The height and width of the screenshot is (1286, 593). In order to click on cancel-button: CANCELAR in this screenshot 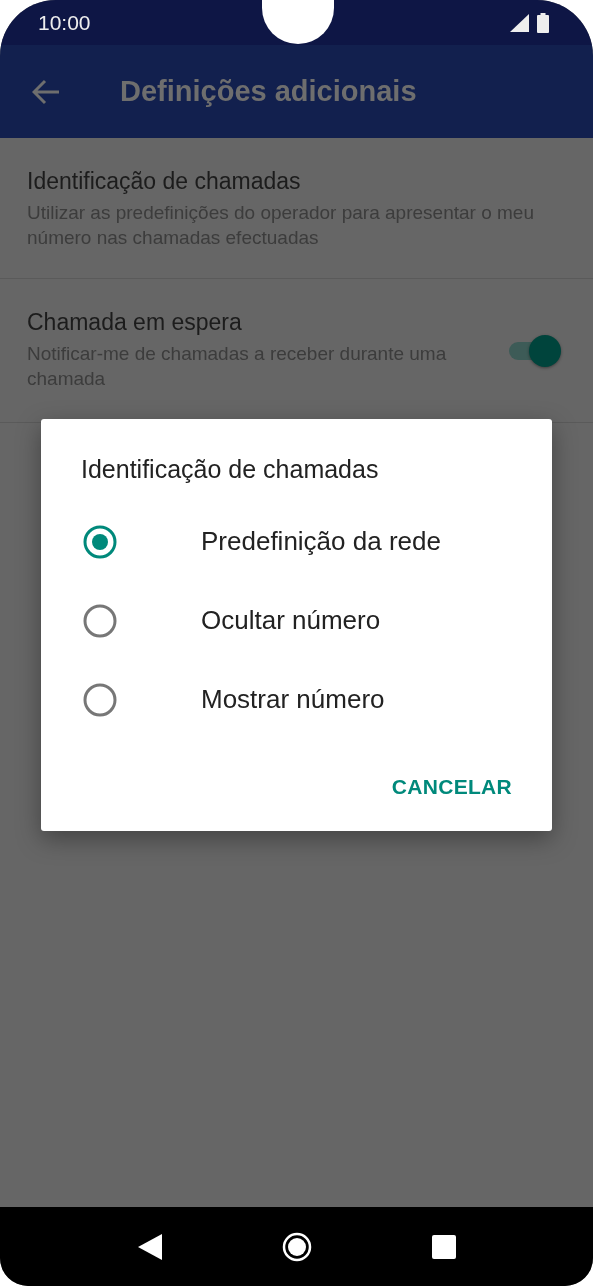, I will do `click(451, 787)`.